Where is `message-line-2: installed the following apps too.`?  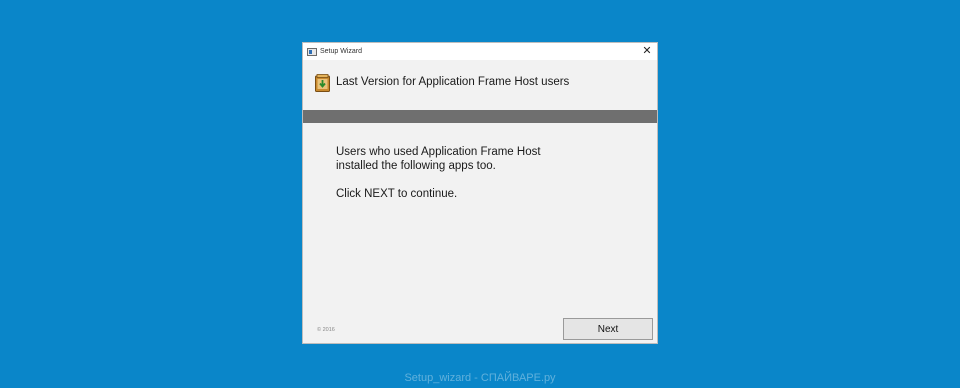
message-line-2: installed the following apps too. is located at coordinates (416, 166).